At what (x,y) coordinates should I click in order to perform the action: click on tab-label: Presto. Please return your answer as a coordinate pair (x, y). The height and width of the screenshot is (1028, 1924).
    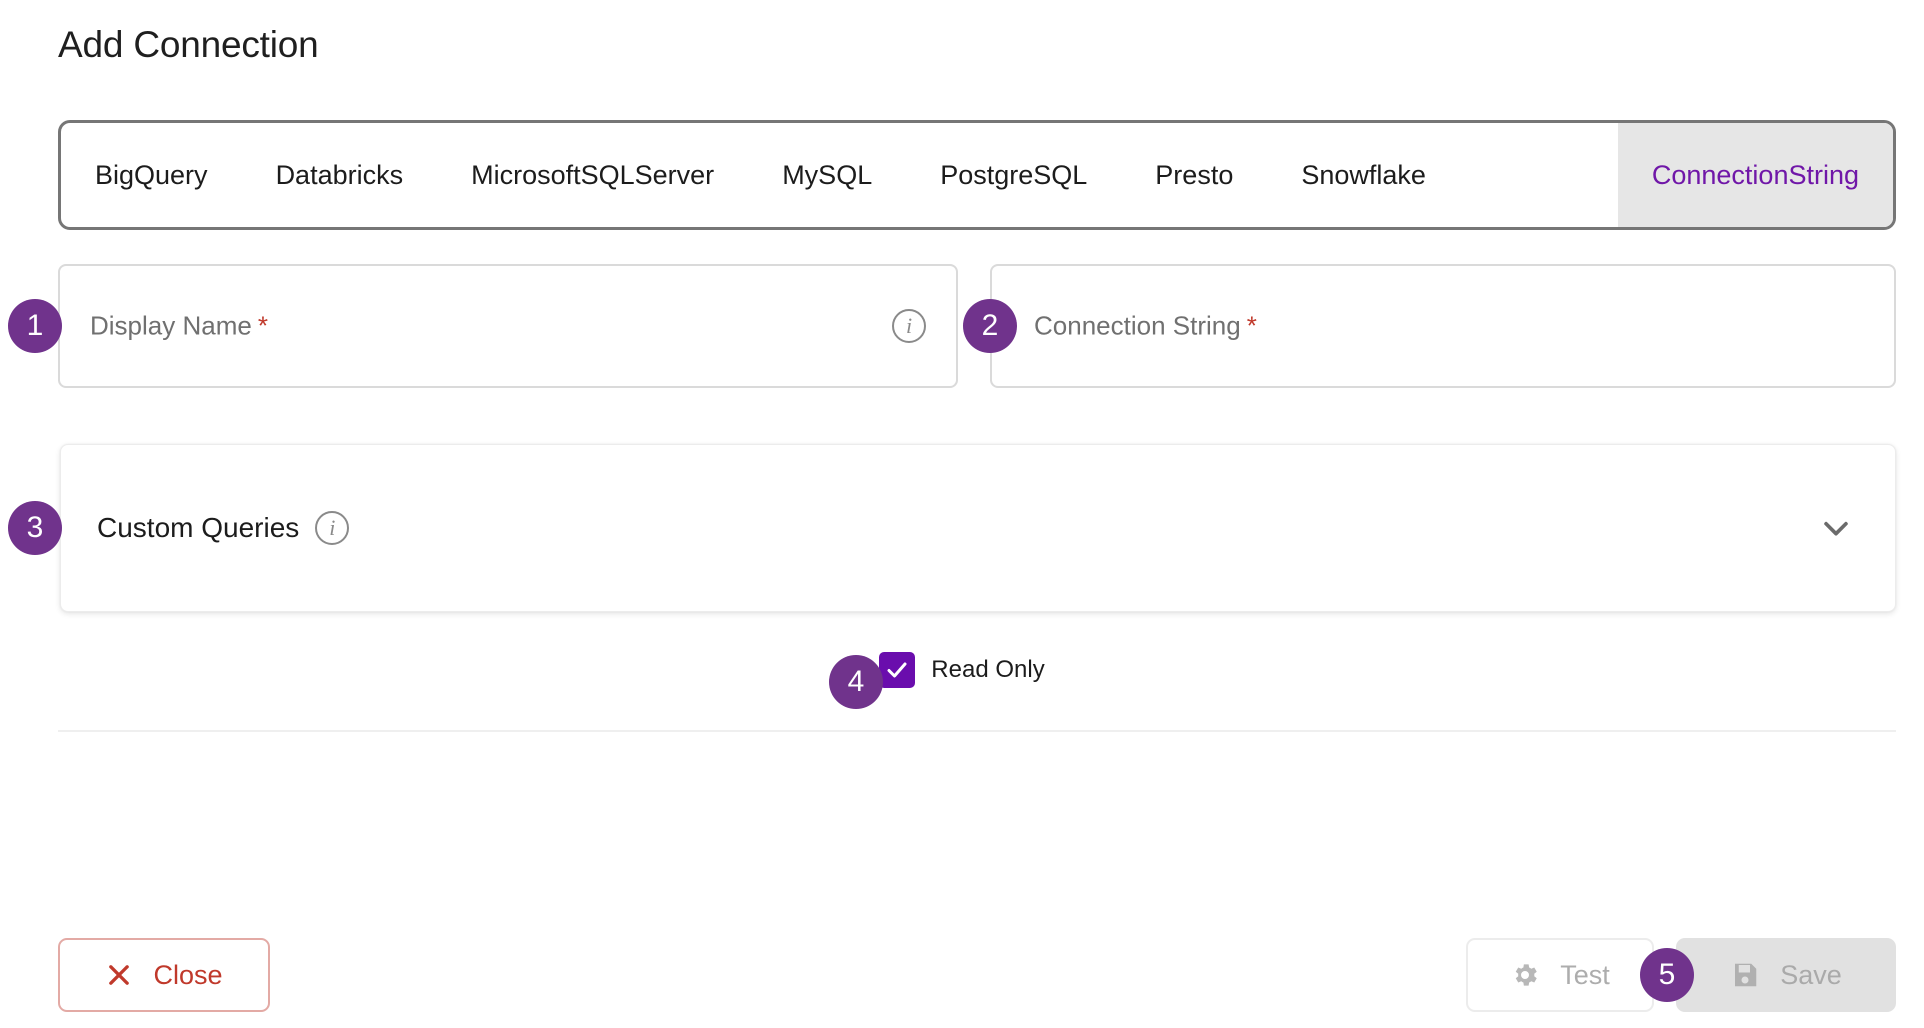
    Looking at the image, I should click on (1194, 174).